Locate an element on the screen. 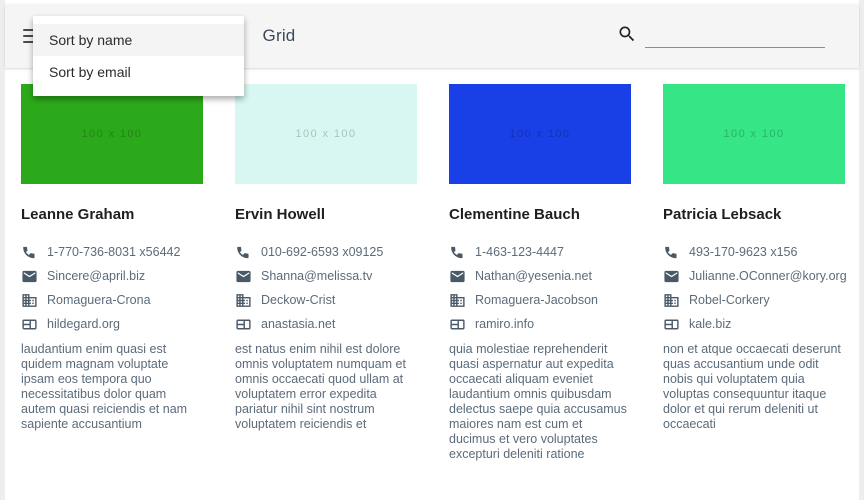 The width and height of the screenshot is (864, 500). detail-website: hildegard.org is located at coordinates (112, 324).